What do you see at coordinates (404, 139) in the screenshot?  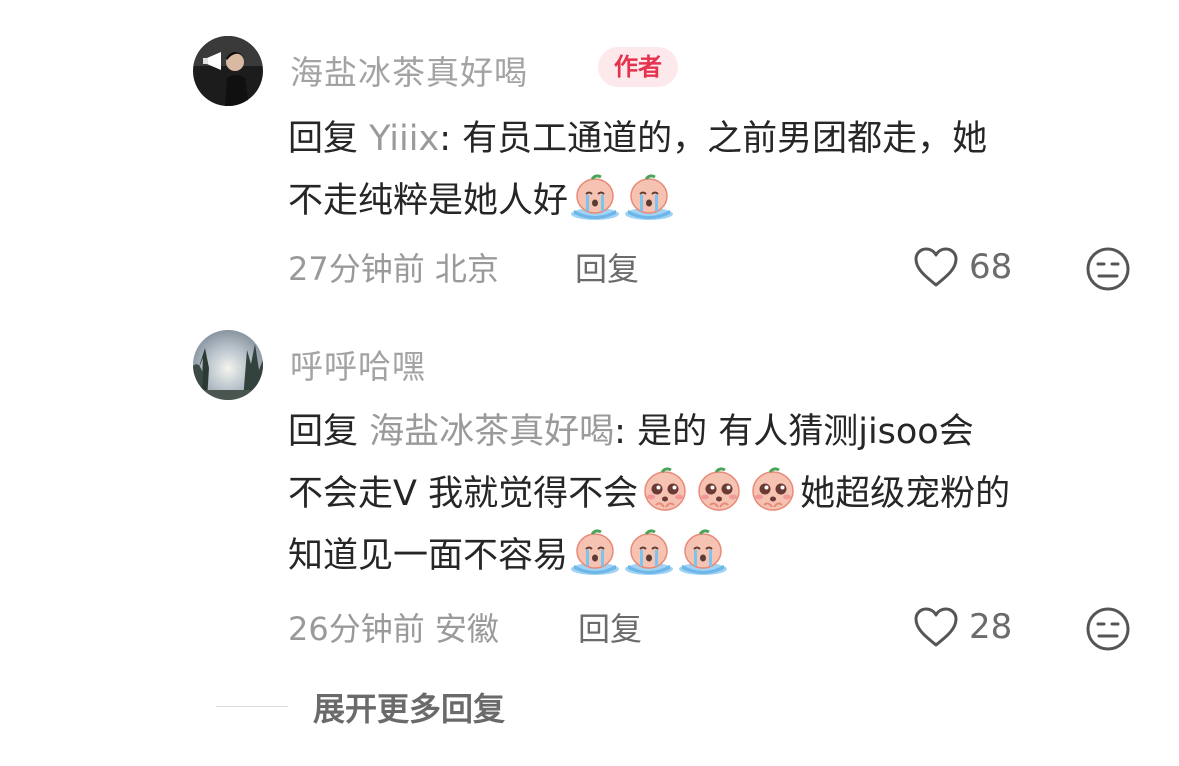 I see `reply-target-user: Yiiix` at bounding box center [404, 139].